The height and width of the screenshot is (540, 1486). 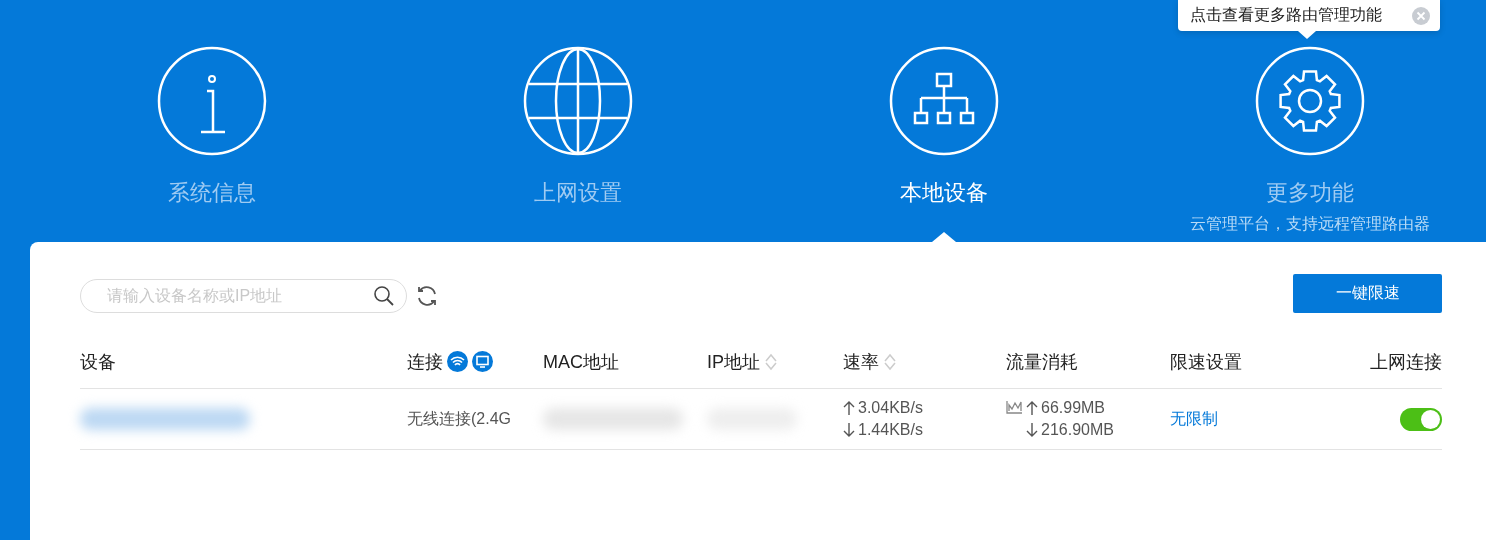 What do you see at coordinates (212, 193) in the screenshot?
I see `nav-label: 系统信息` at bounding box center [212, 193].